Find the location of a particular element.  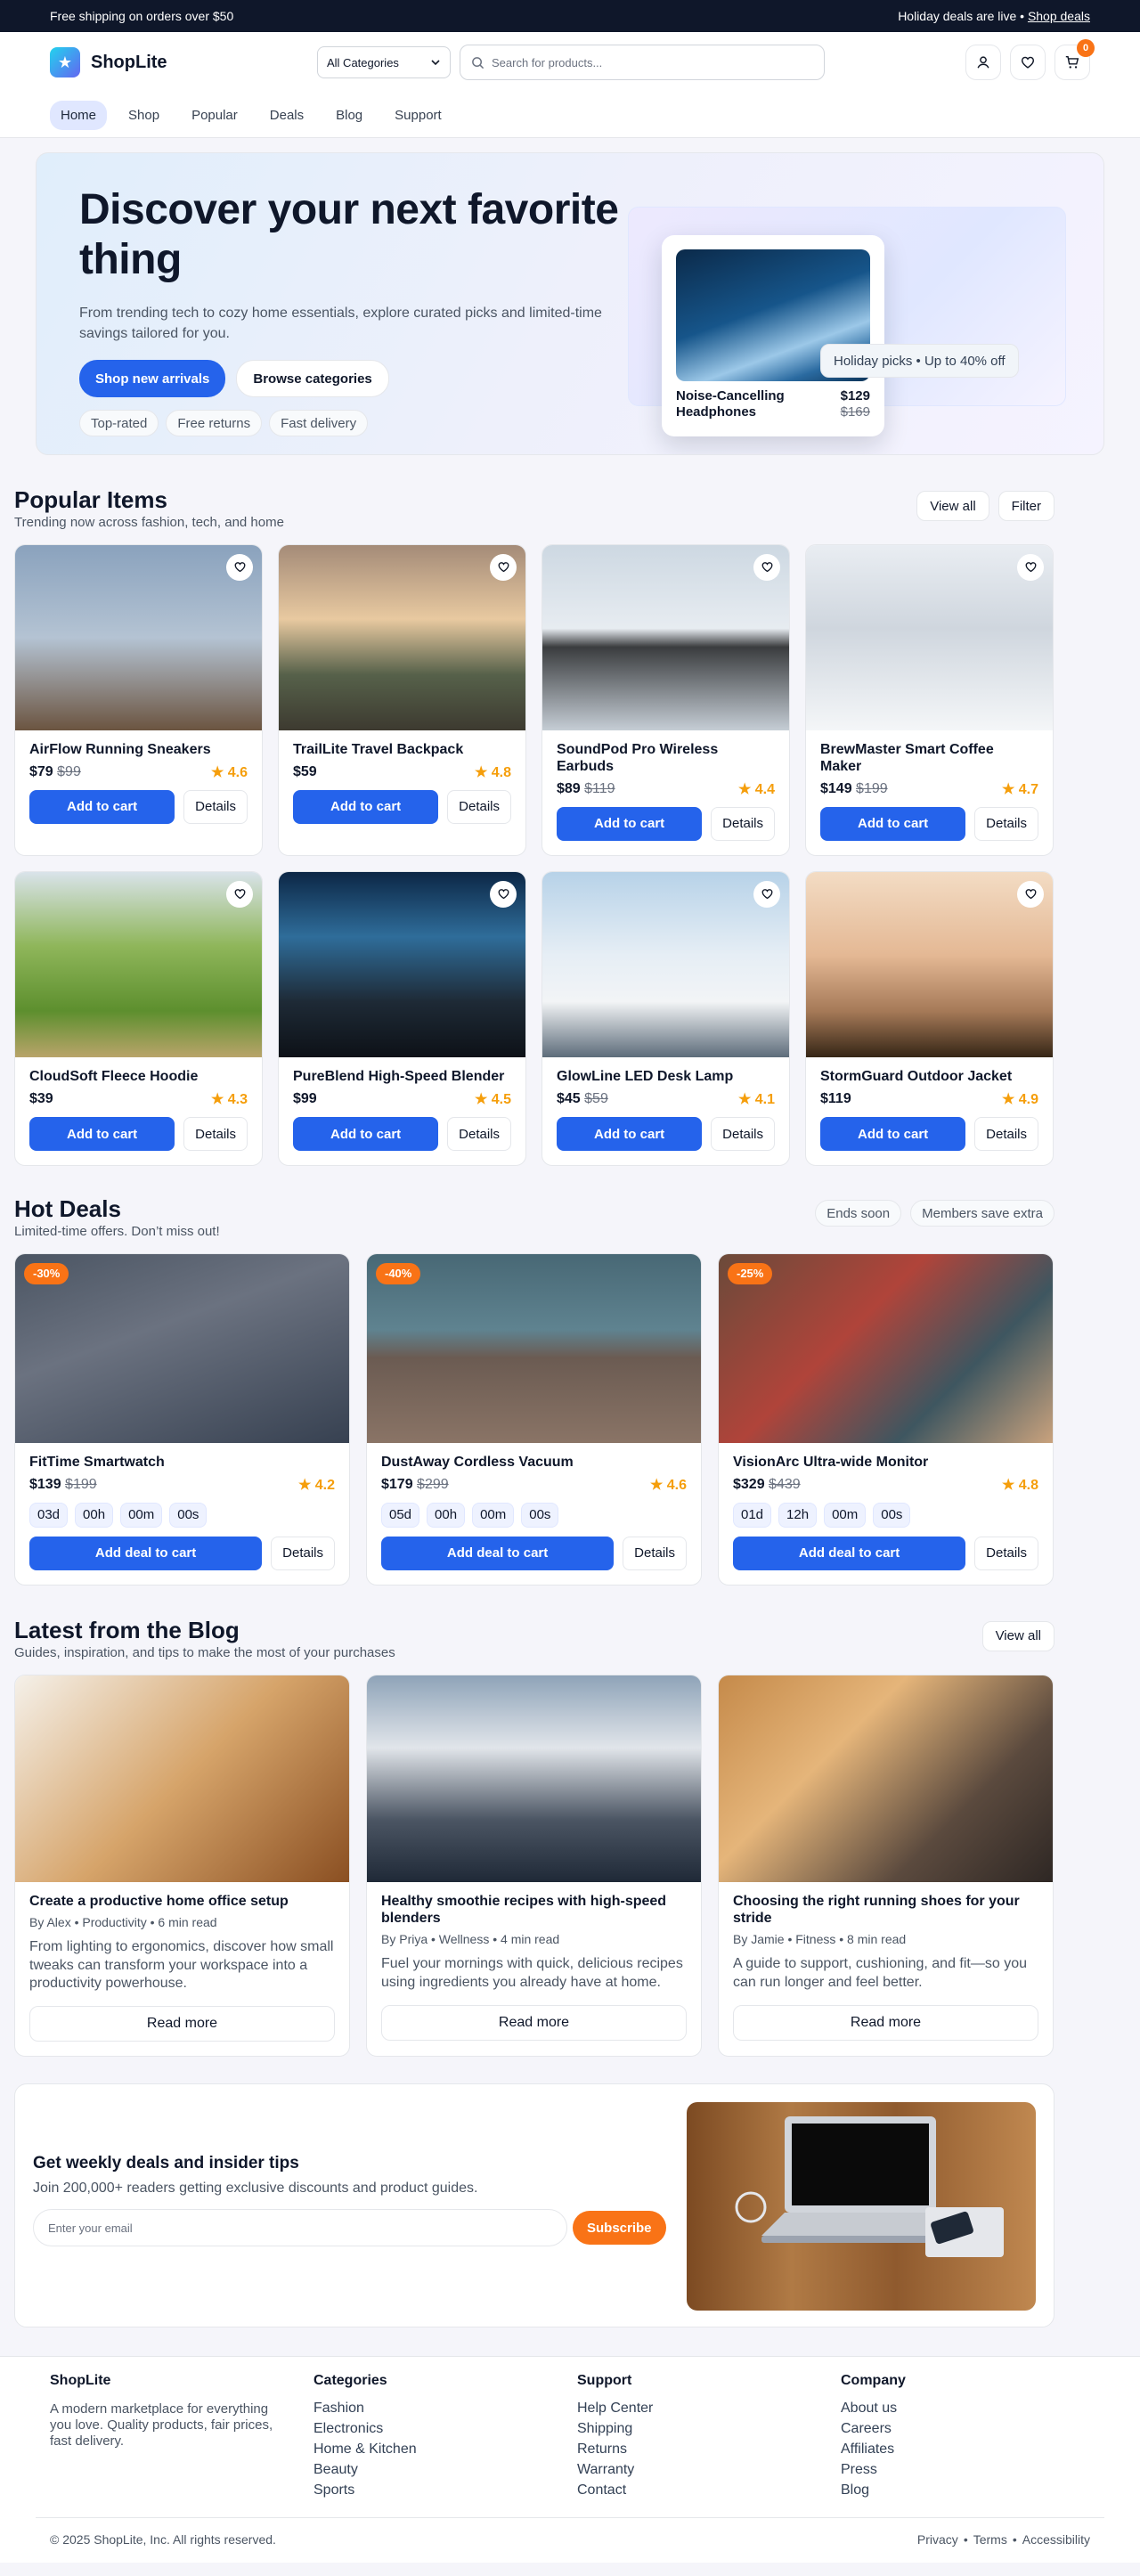

wishlist-button is located at coordinates (1028, 63).